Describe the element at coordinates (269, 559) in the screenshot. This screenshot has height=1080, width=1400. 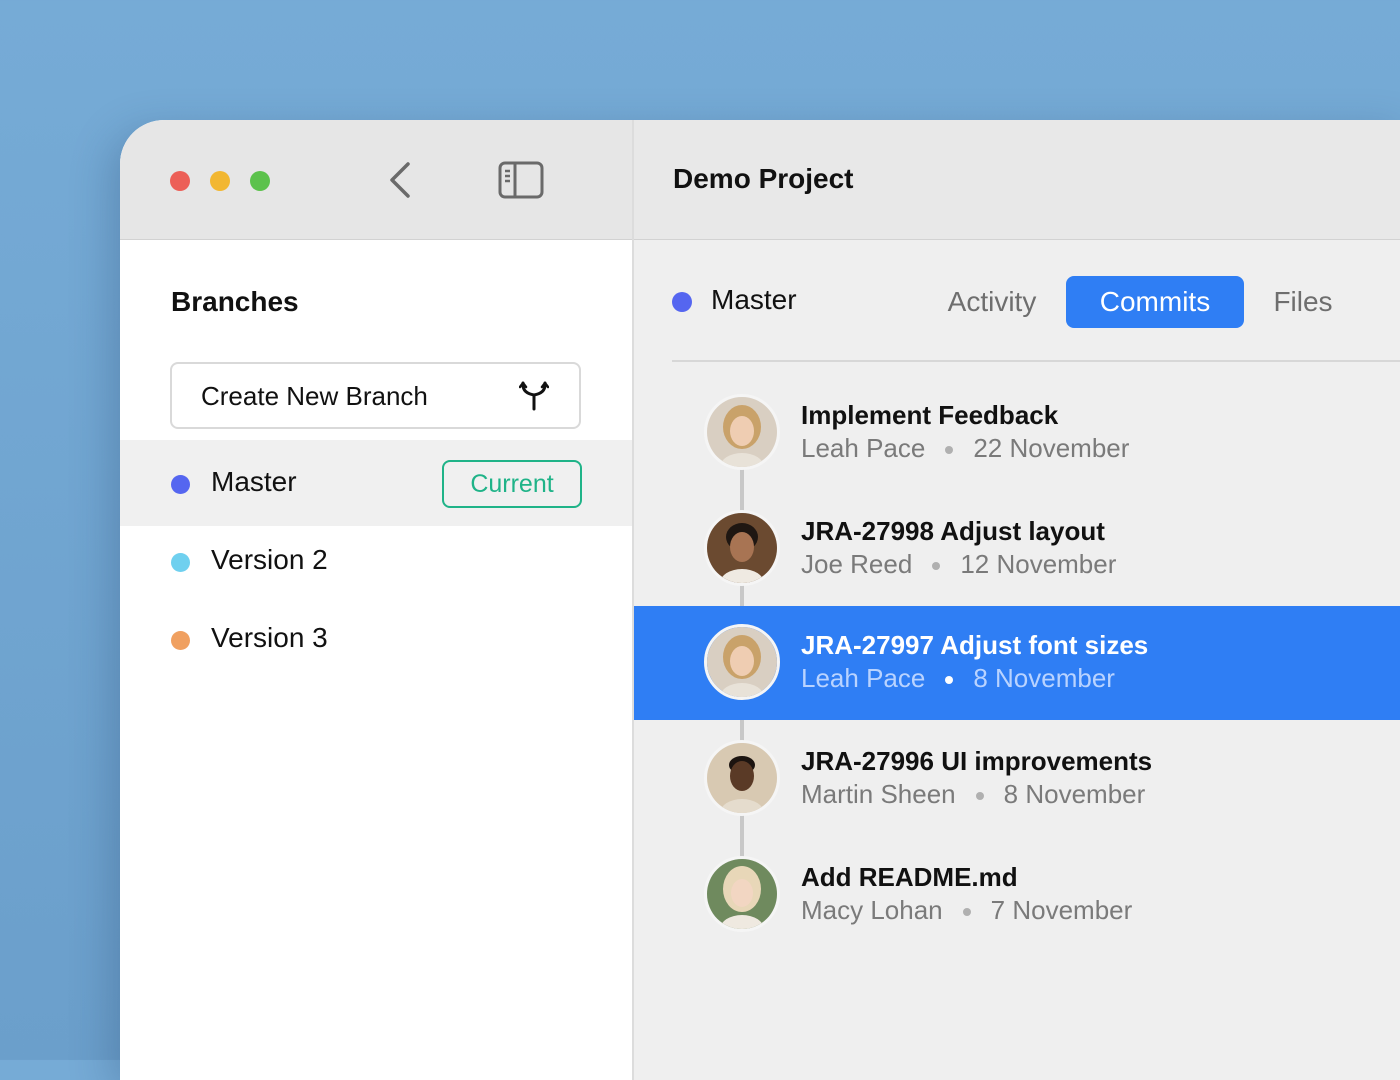
I see `branch-label: Version 2` at that location.